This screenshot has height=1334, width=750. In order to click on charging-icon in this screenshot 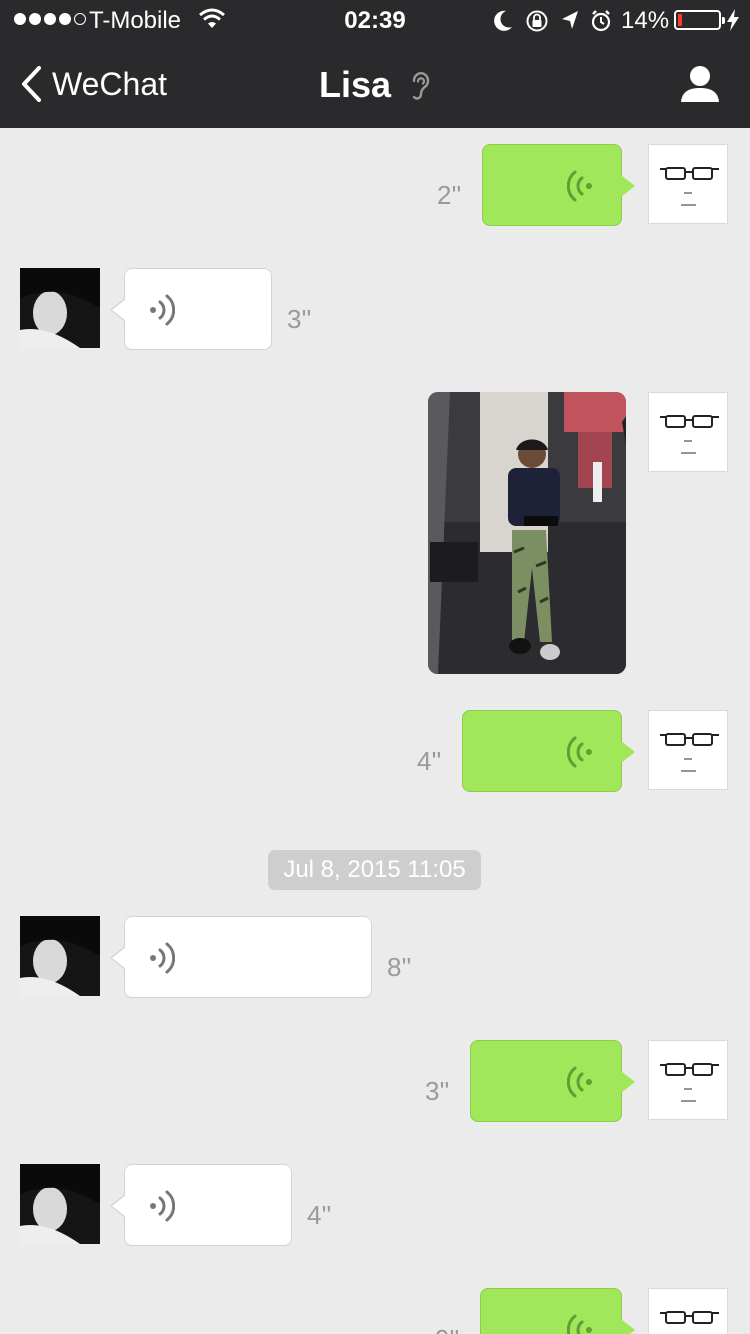, I will do `click(733, 20)`.